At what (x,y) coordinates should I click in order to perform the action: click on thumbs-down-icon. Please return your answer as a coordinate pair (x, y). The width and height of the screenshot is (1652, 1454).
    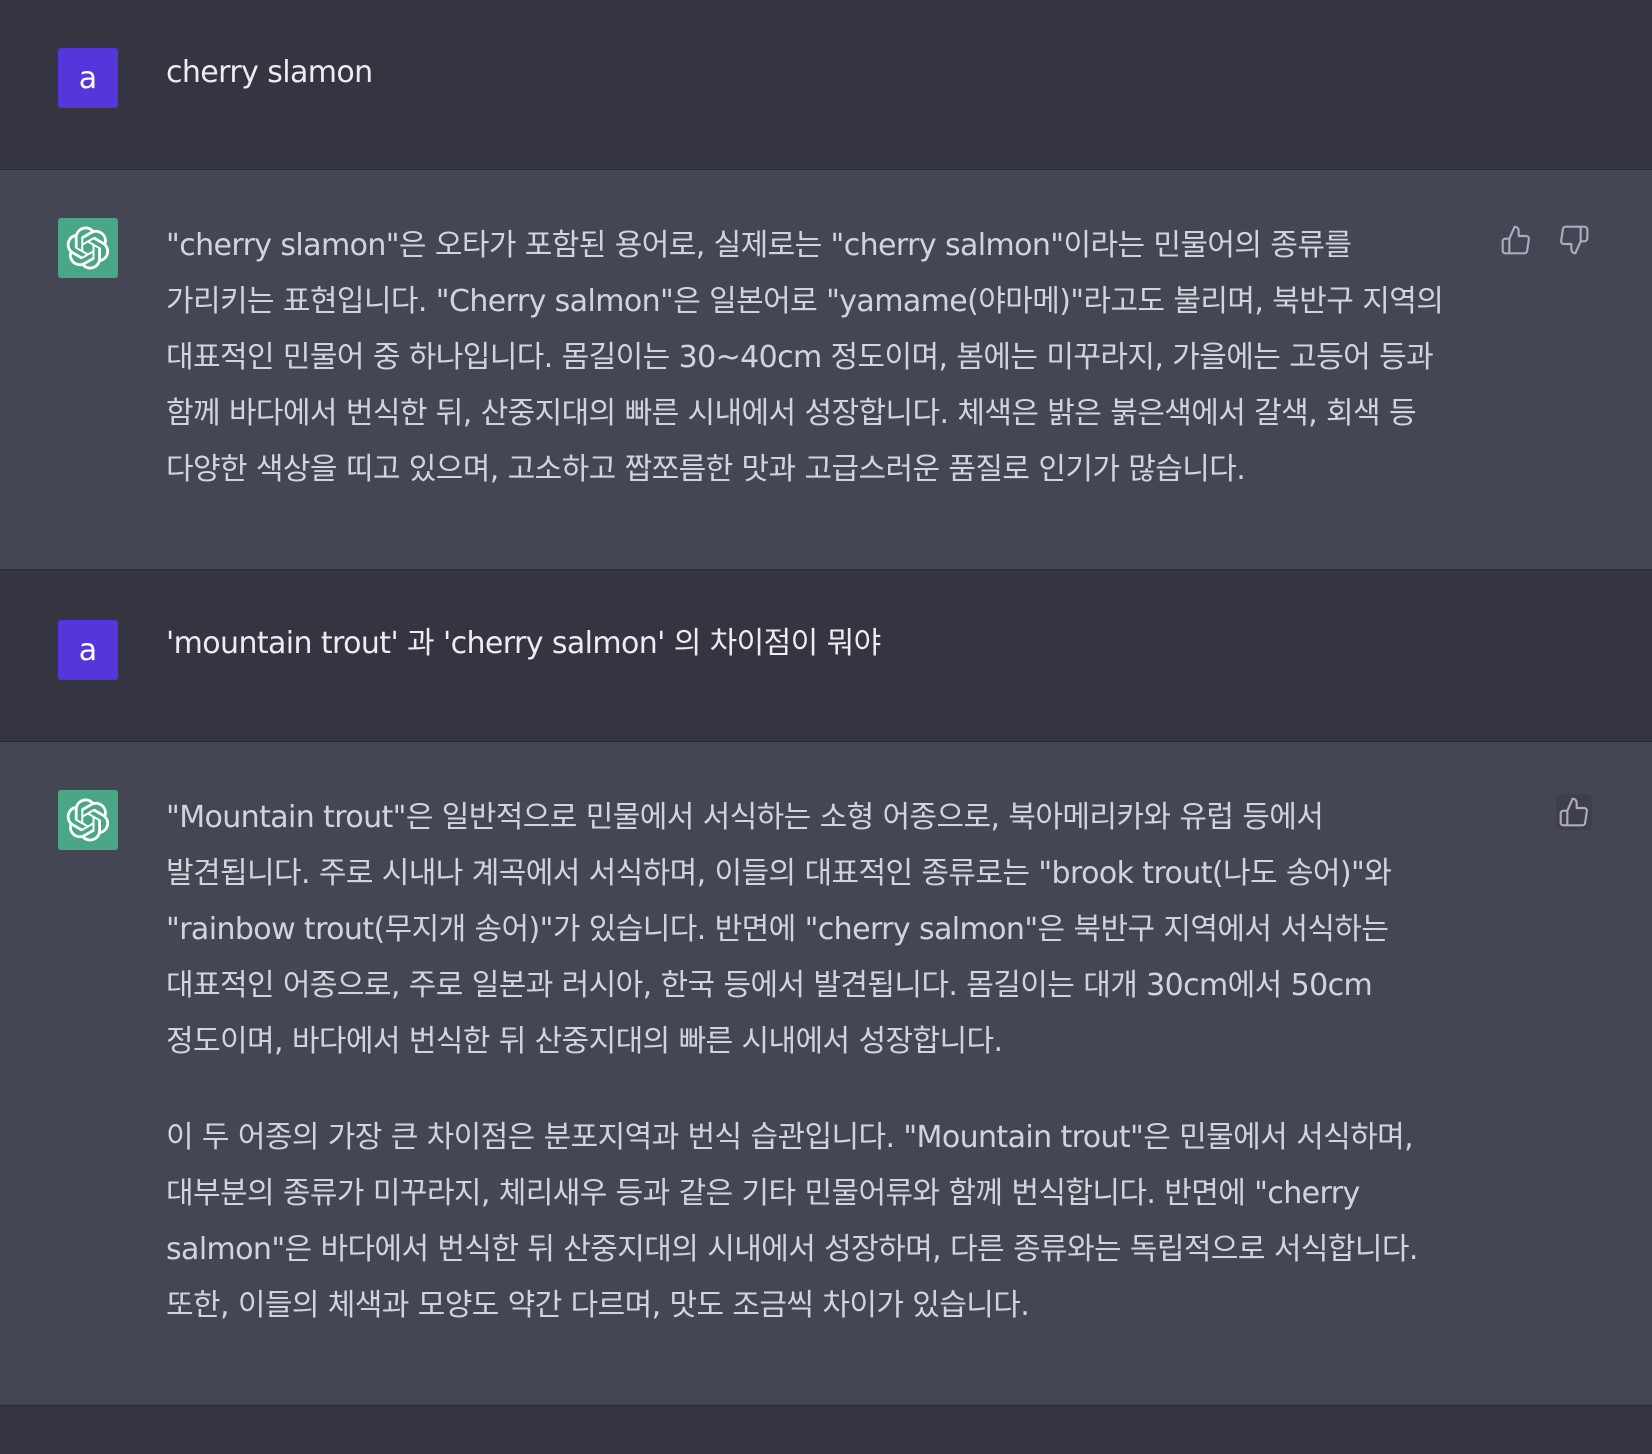
    Looking at the image, I should click on (1574, 240).